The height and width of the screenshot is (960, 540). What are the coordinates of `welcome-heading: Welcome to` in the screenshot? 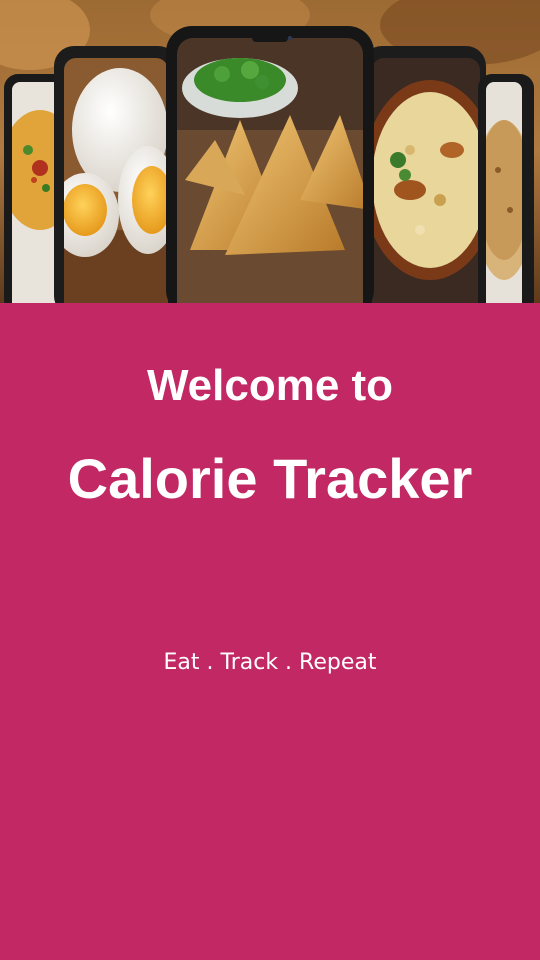 It's located at (270, 385).